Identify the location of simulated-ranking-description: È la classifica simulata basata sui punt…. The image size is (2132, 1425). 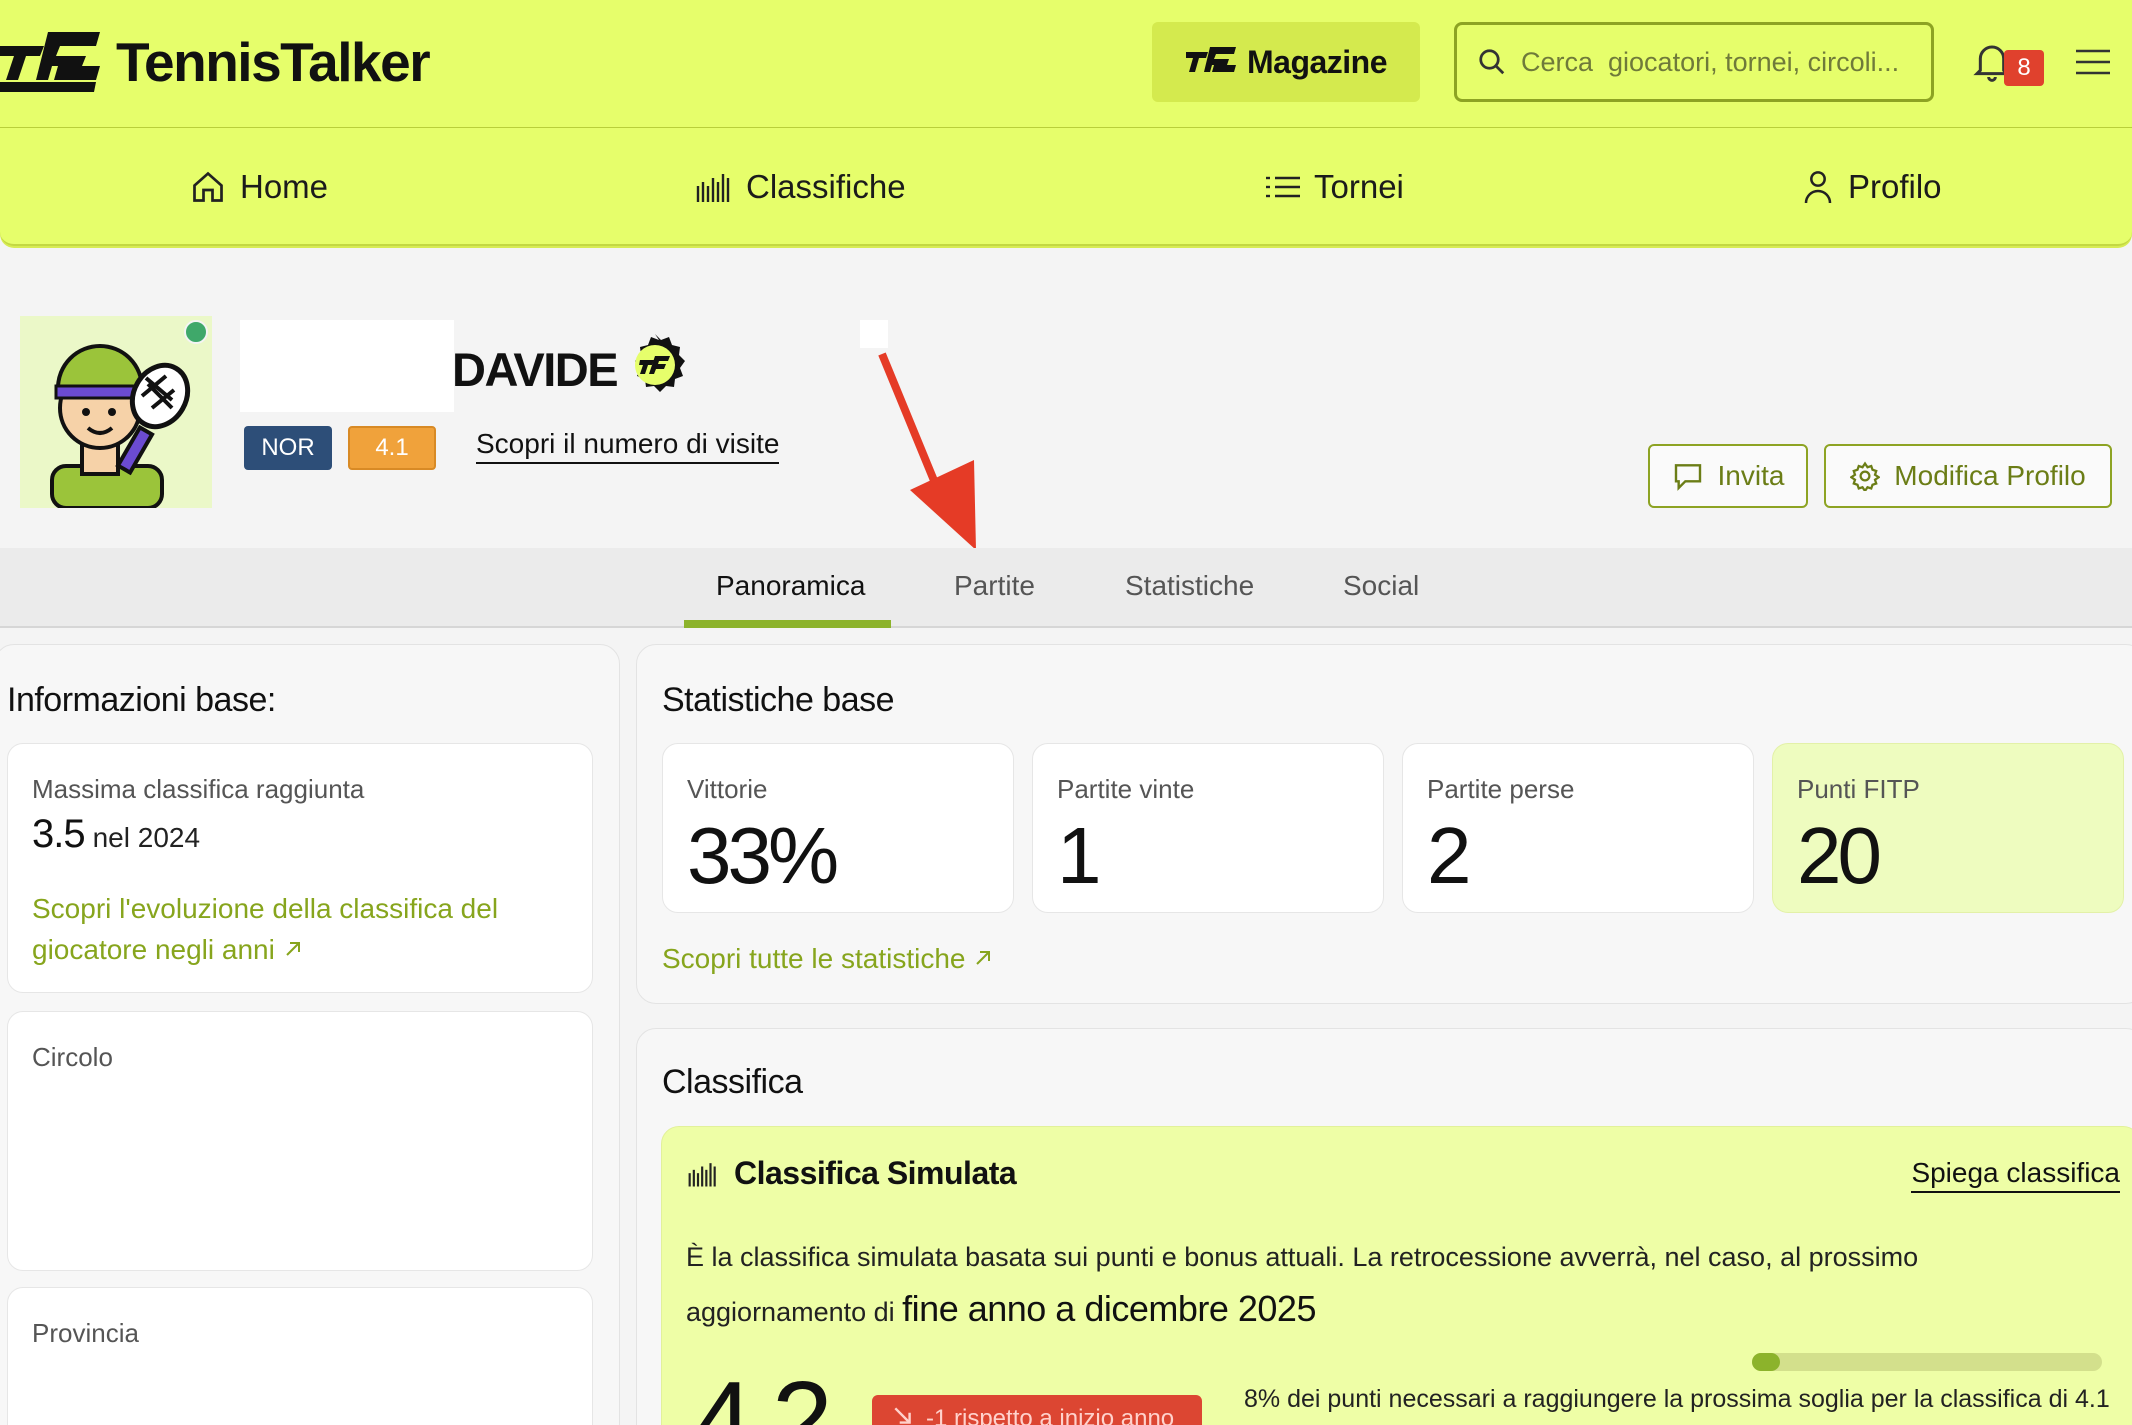
(1366, 1284).